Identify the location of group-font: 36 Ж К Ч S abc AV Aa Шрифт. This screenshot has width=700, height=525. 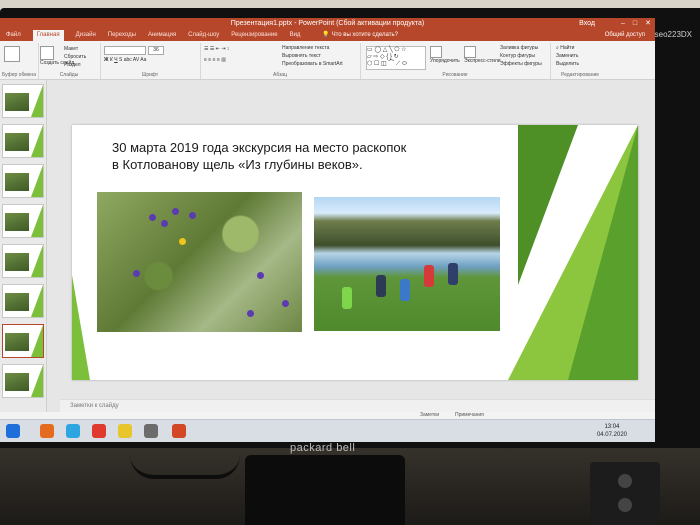
(150, 61).